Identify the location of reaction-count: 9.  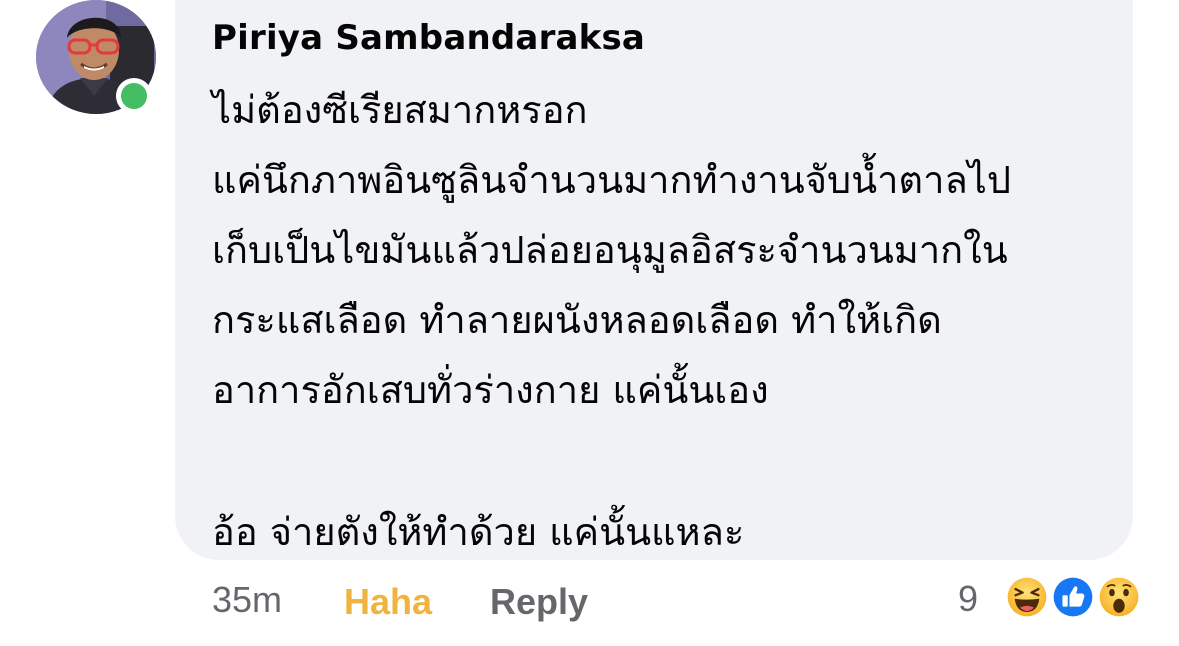
(968, 598).